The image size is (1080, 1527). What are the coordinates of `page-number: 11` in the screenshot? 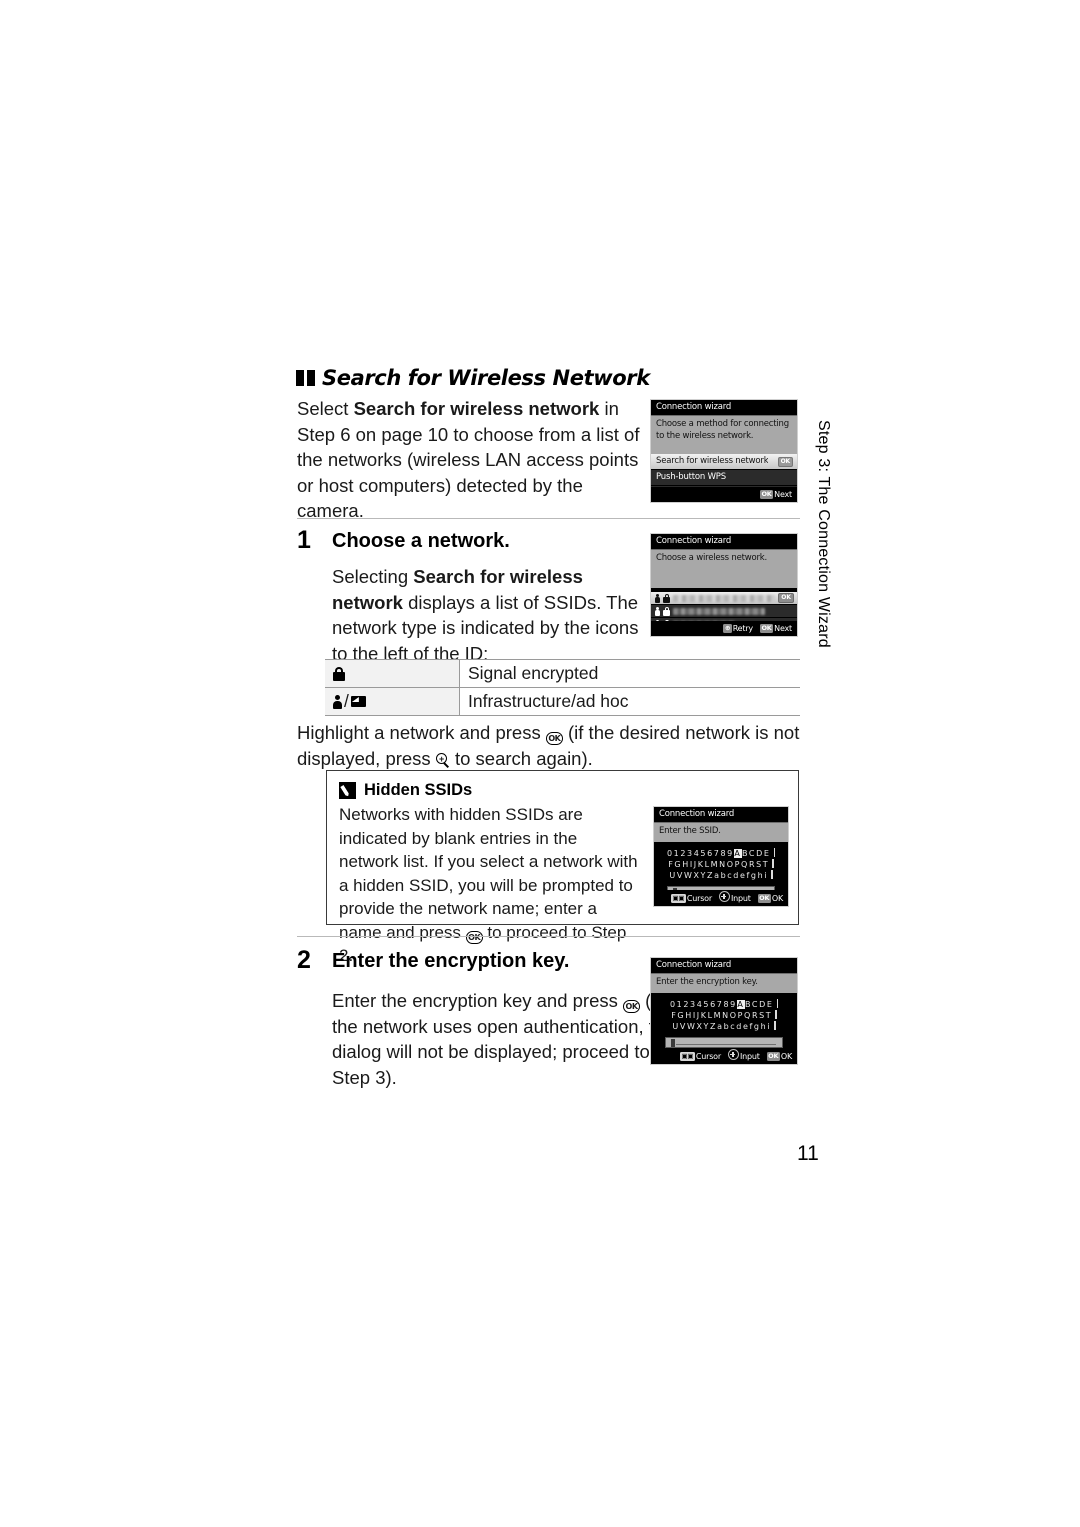 It's located at (808, 1153).